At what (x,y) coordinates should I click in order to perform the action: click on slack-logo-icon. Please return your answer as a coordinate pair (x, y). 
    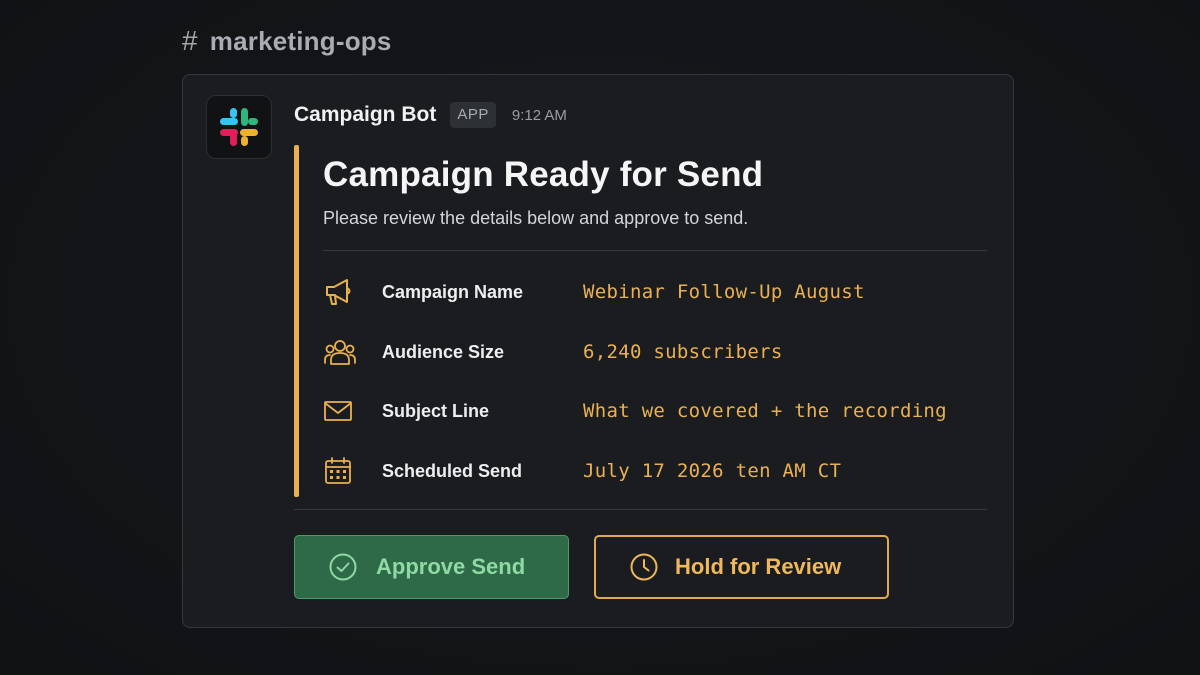
    Looking at the image, I should click on (239, 127).